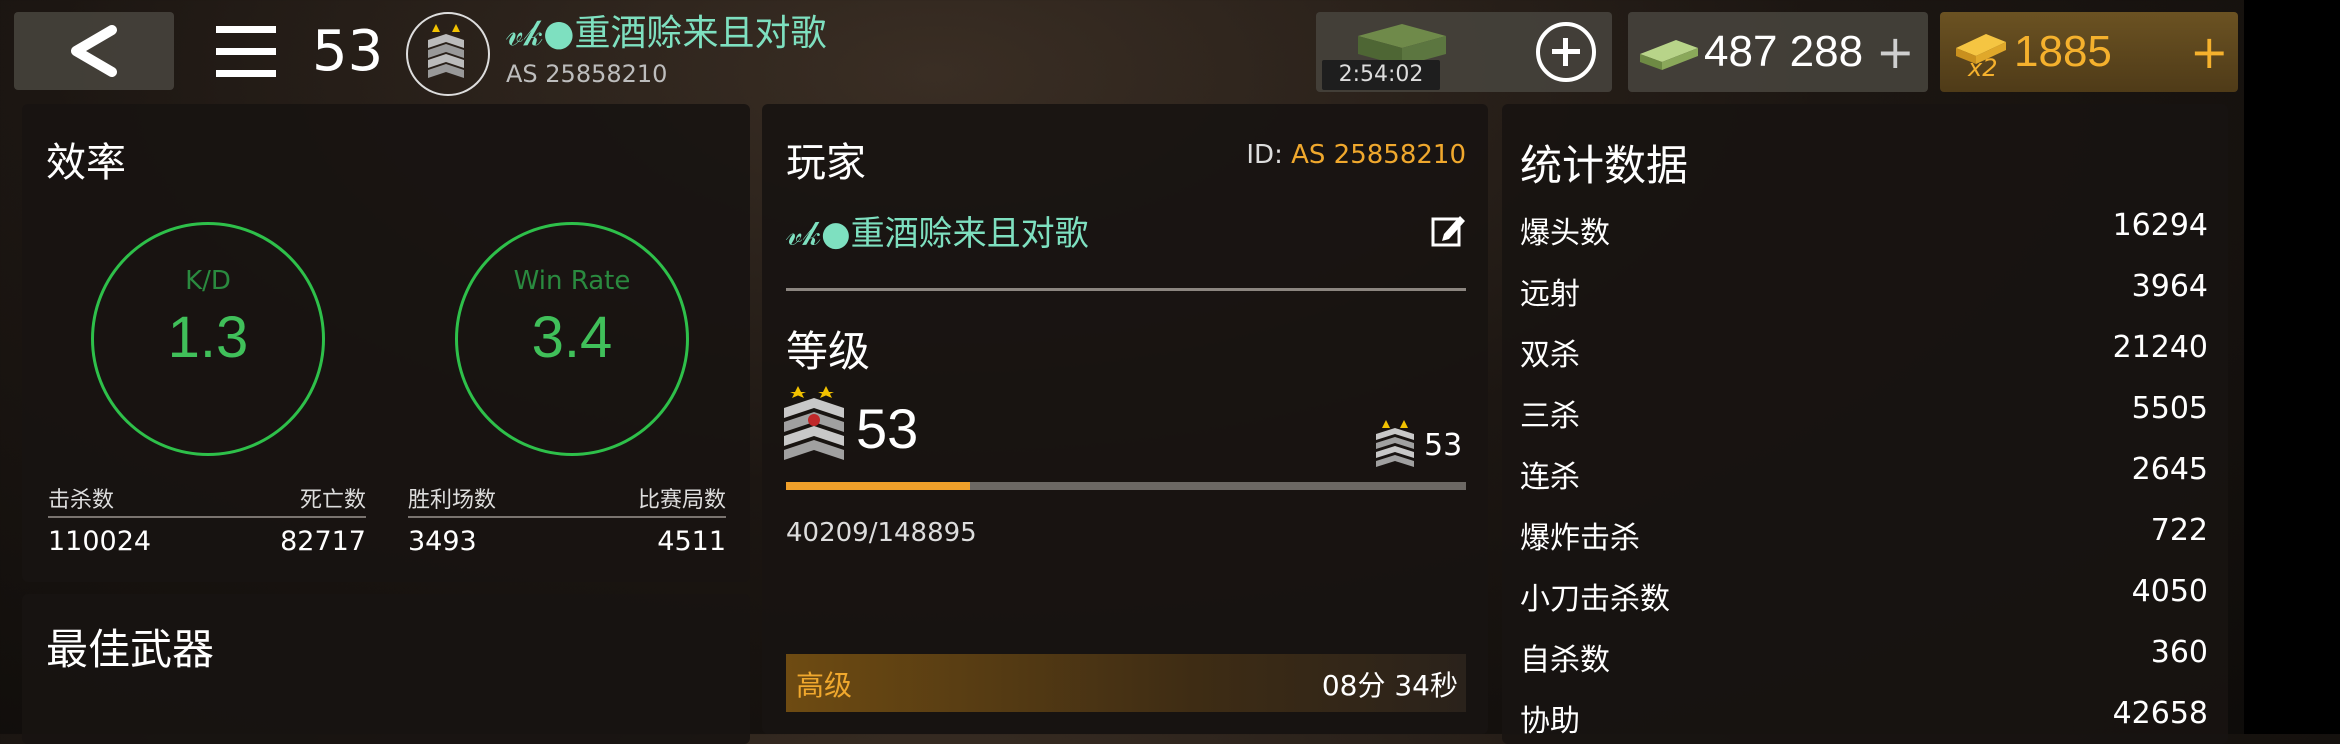 This screenshot has height=744, width=2340. Describe the element at coordinates (878, 486) in the screenshot. I see `xp-progress-fill` at that location.